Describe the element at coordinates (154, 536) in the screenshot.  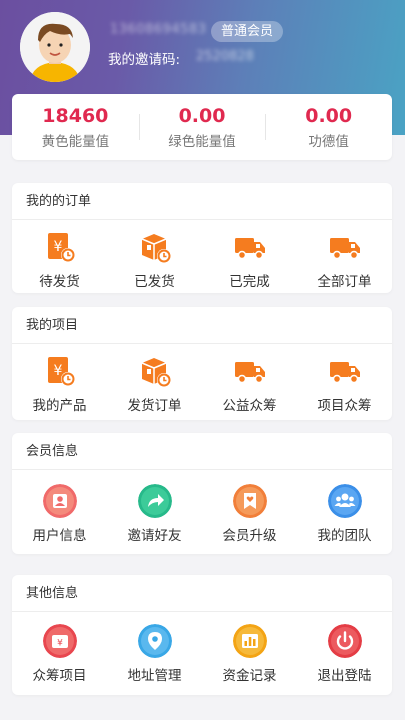
I see `member-label: 邀请好友` at that location.